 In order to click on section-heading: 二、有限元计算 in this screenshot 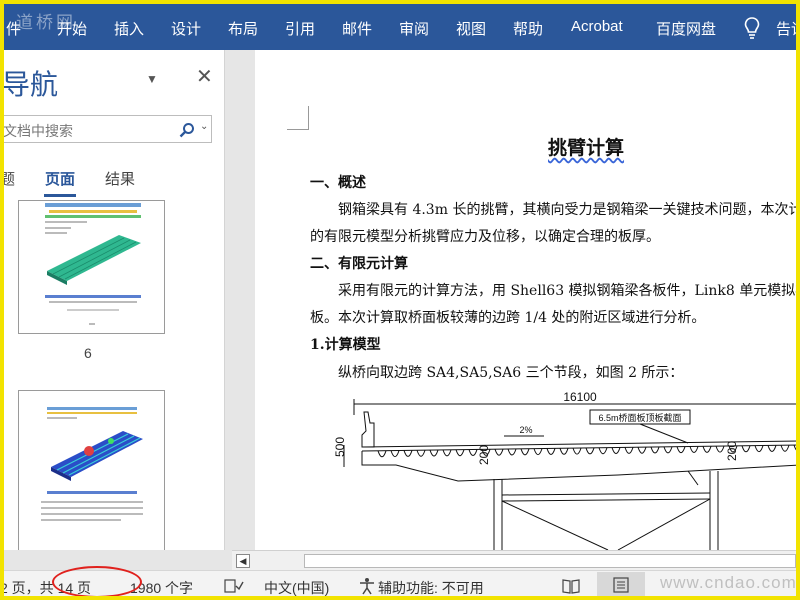, I will do `click(359, 264)`.